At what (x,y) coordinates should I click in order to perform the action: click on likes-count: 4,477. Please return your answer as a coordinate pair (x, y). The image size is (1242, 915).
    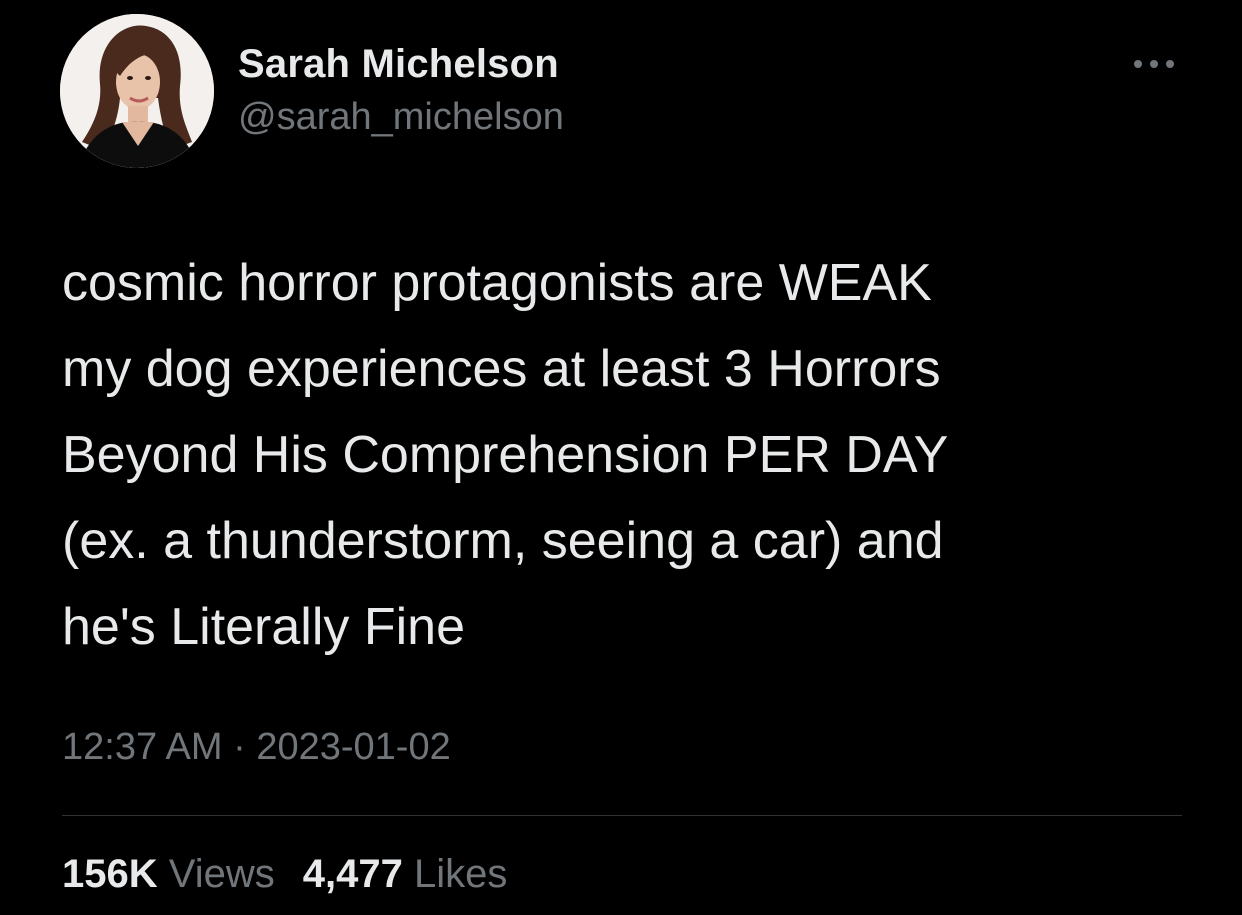
    Looking at the image, I should click on (352, 874).